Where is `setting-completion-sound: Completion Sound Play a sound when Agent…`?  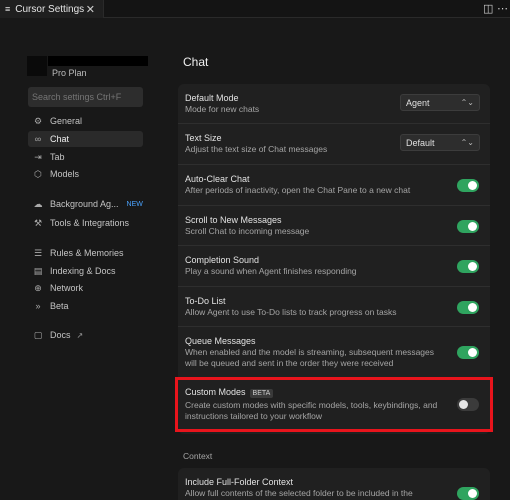 setting-completion-sound: Completion Sound Play a sound when Agent… is located at coordinates (334, 266).